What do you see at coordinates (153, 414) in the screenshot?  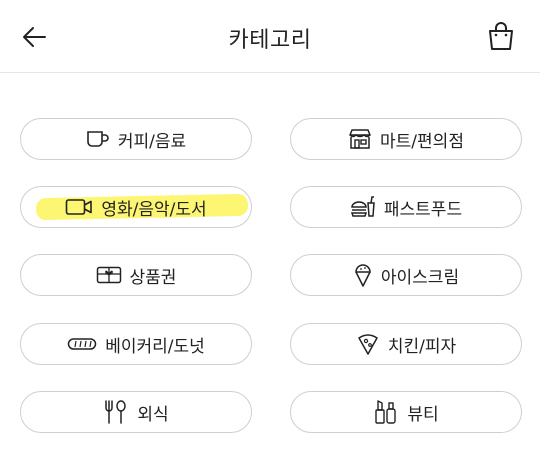 I see `category-label: 외식` at bounding box center [153, 414].